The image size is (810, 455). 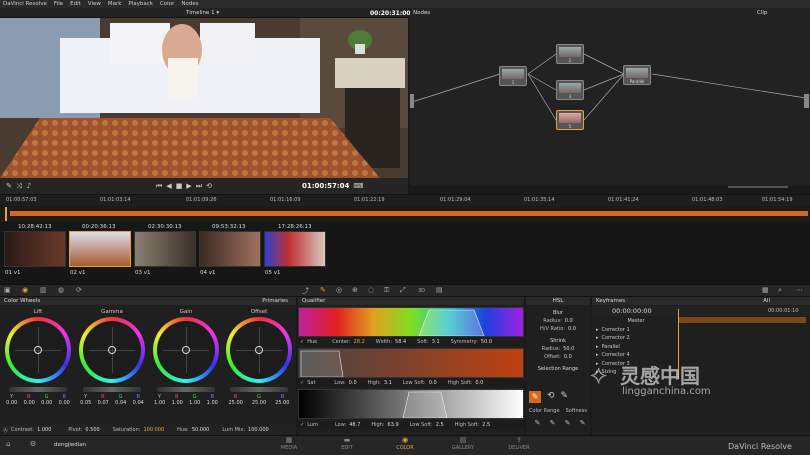 What do you see at coordinates (289, 443) in the screenshot?
I see `page-media: ▦ MEDIA` at bounding box center [289, 443].